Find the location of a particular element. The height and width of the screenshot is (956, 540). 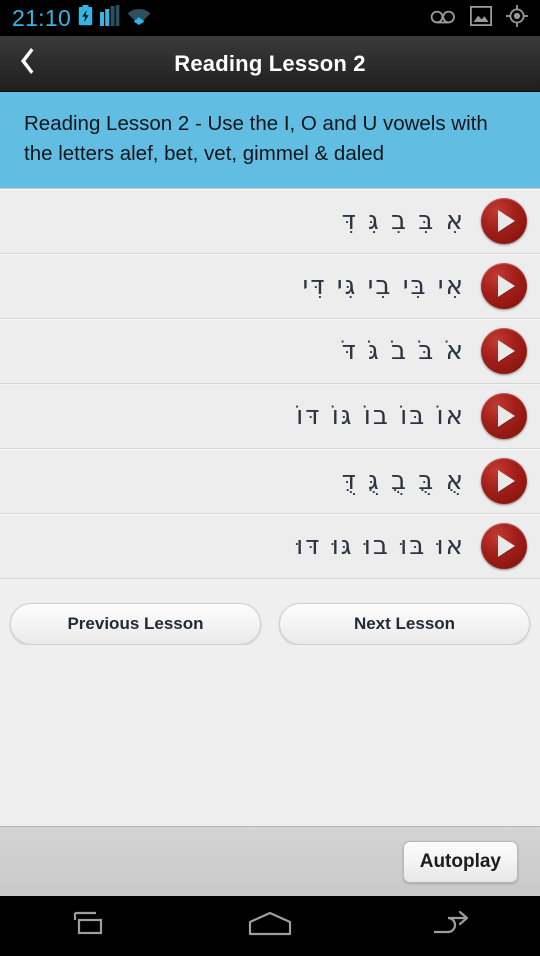

recents-button is located at coordinates (90, 926).